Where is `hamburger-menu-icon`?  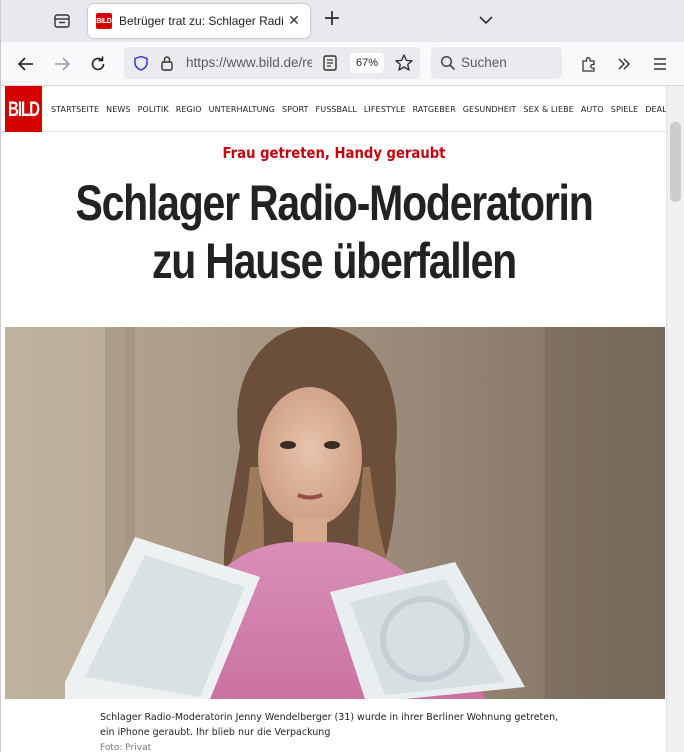 hamburger-menu-icon is located at coordinates (660, 64).